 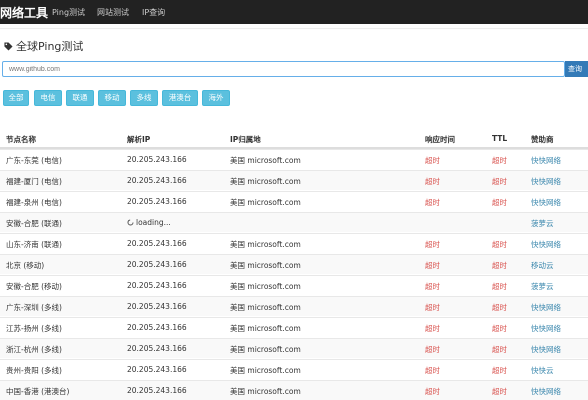 I want to click on node-name: 江苏-扬州 (多线), so click(x=34, y=328).